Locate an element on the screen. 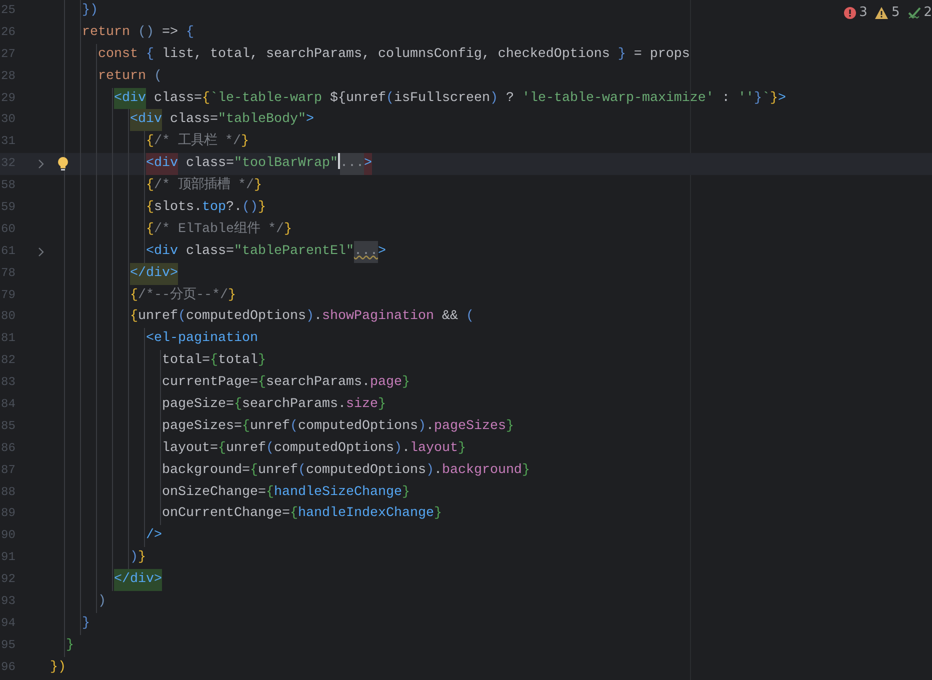  code-token: size is located at coordinates (362, 405).